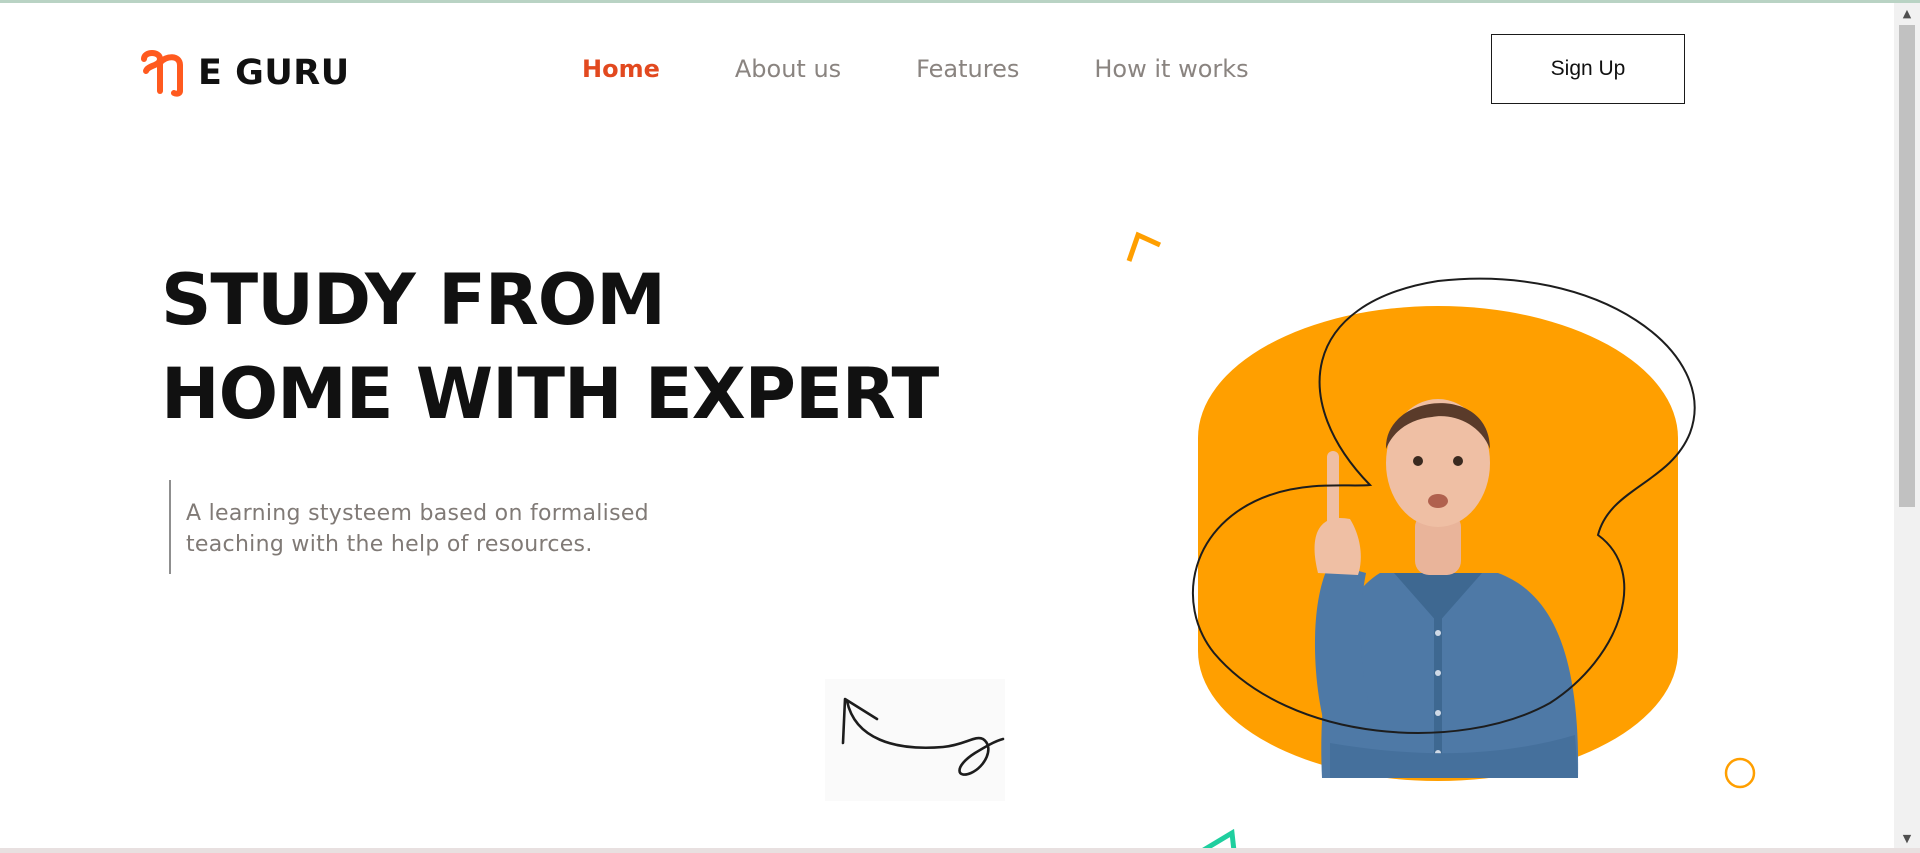  Describe the element at coordinates (550, 347) in the screenshot. I see `hero-title: STUDY FROM HOME WITH EXPERT` at that location.